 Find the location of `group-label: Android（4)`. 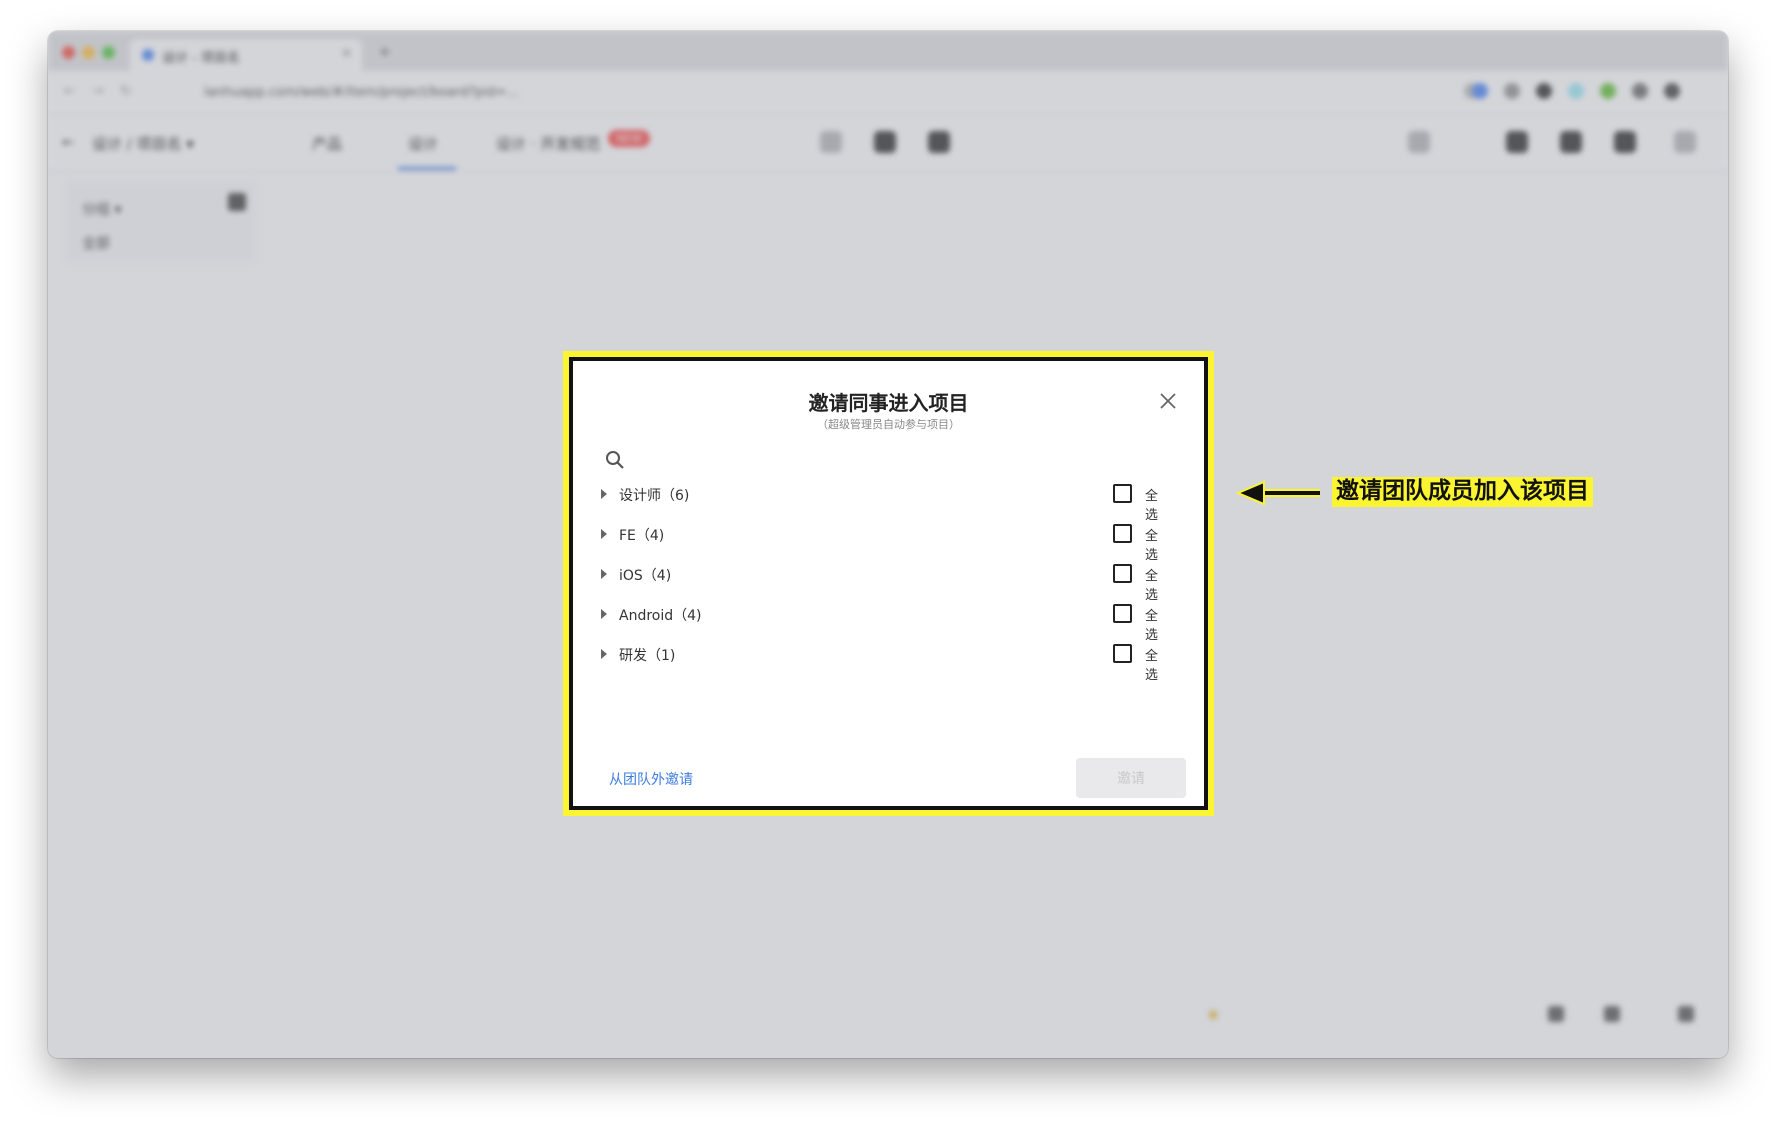

group-label: Android（4) is located at coordinates (660, 616).